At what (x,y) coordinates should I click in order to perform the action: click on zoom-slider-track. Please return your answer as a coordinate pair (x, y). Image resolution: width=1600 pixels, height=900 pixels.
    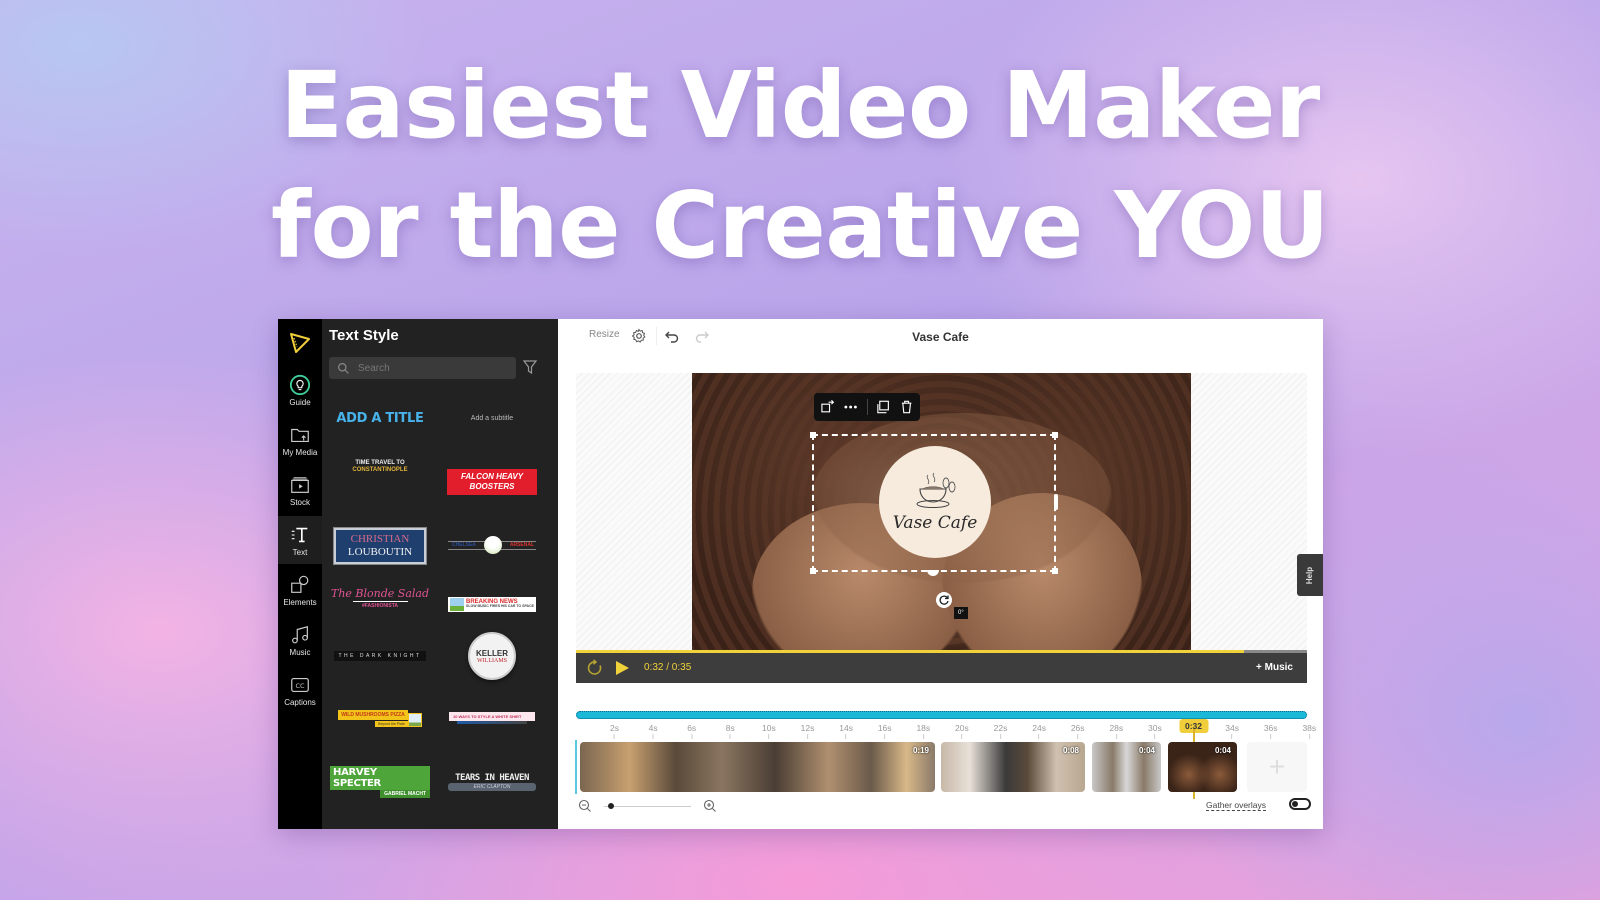
    Looking at the image, I should click on (647, 806).